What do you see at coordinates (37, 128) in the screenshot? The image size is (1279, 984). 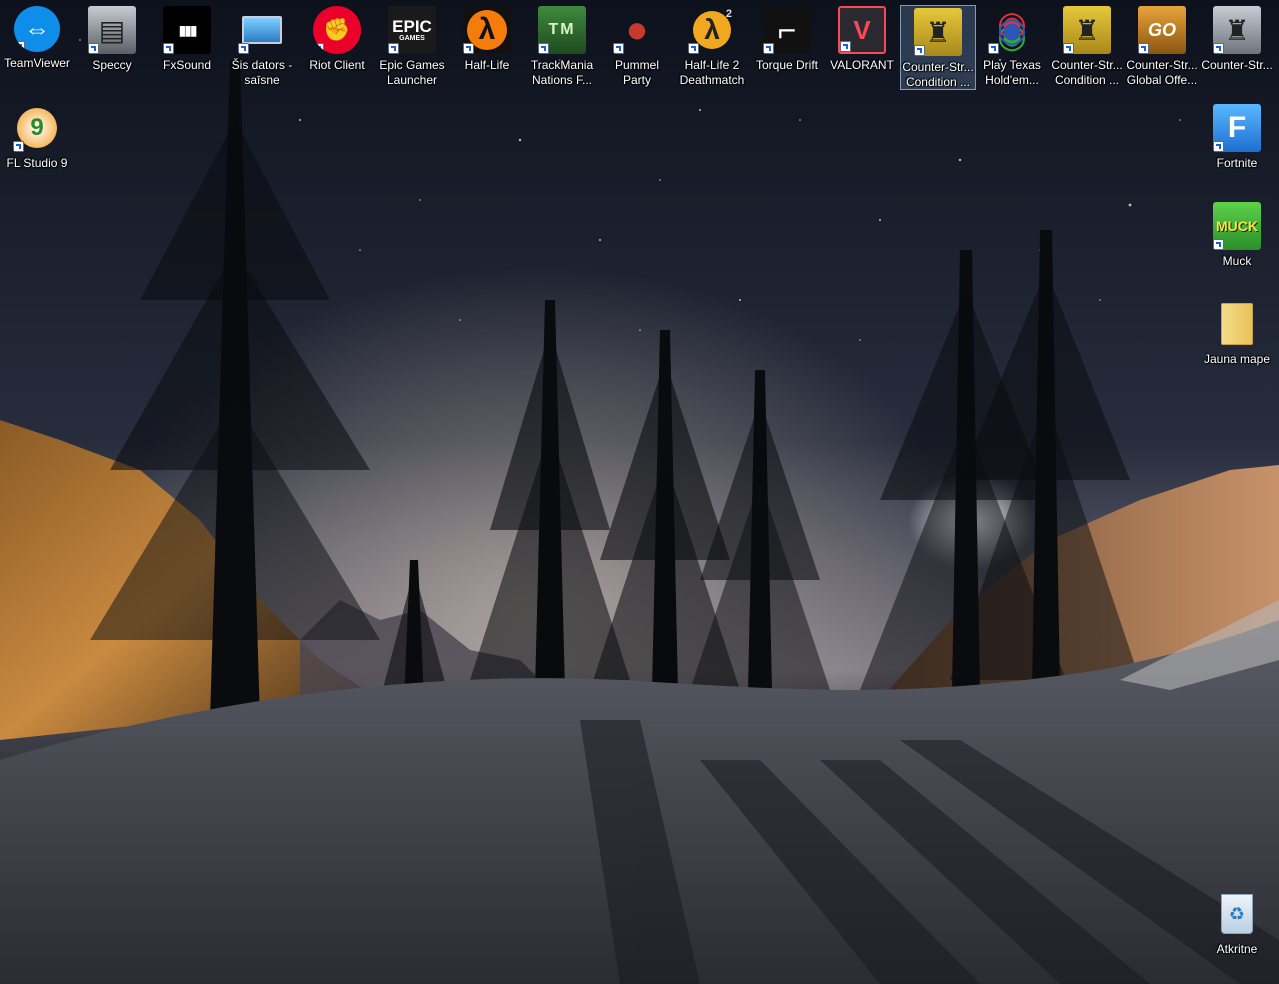 I see `fl-studio-icon: 9` at bounding box center [37, 128].